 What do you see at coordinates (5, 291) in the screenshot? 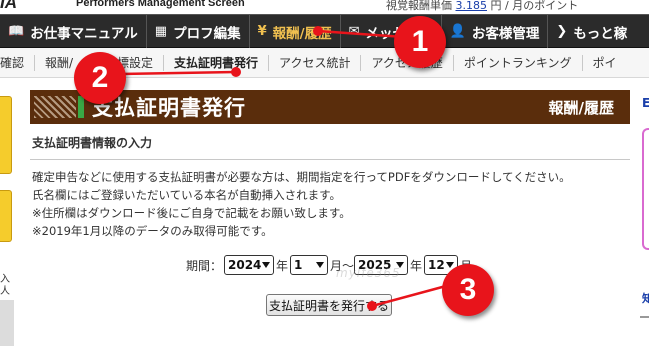
I see `left-text-b: 人` at bounding box center [5, 291].